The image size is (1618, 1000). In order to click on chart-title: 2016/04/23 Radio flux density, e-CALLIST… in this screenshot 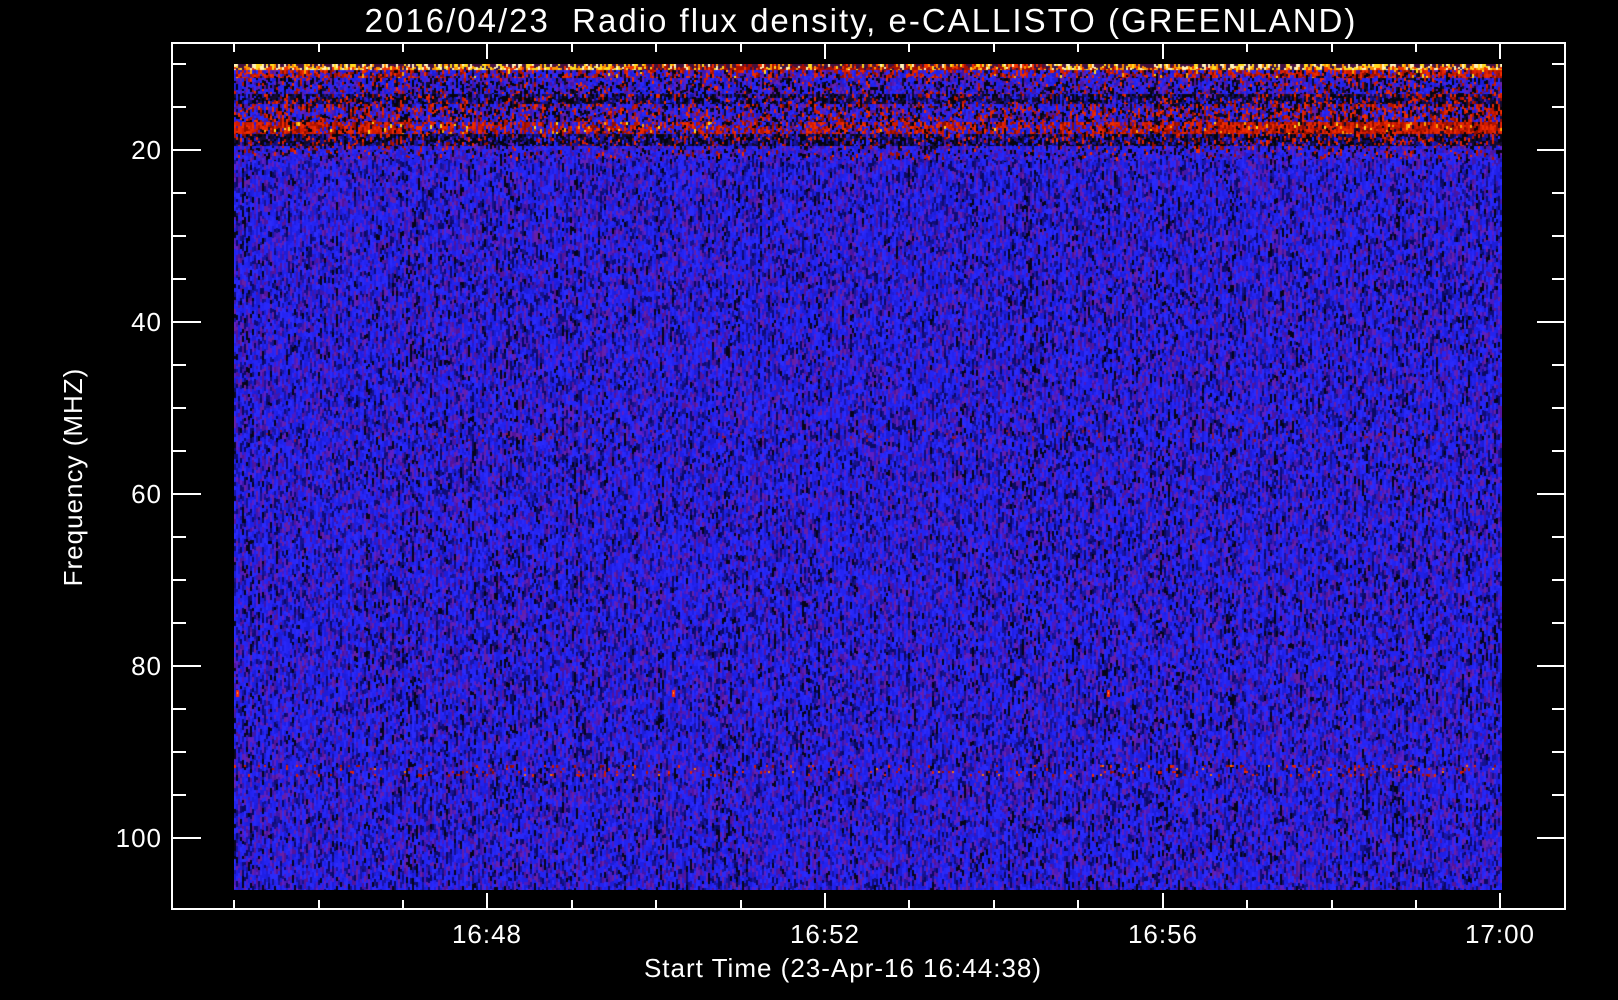, I will do `click(861, 20)`.